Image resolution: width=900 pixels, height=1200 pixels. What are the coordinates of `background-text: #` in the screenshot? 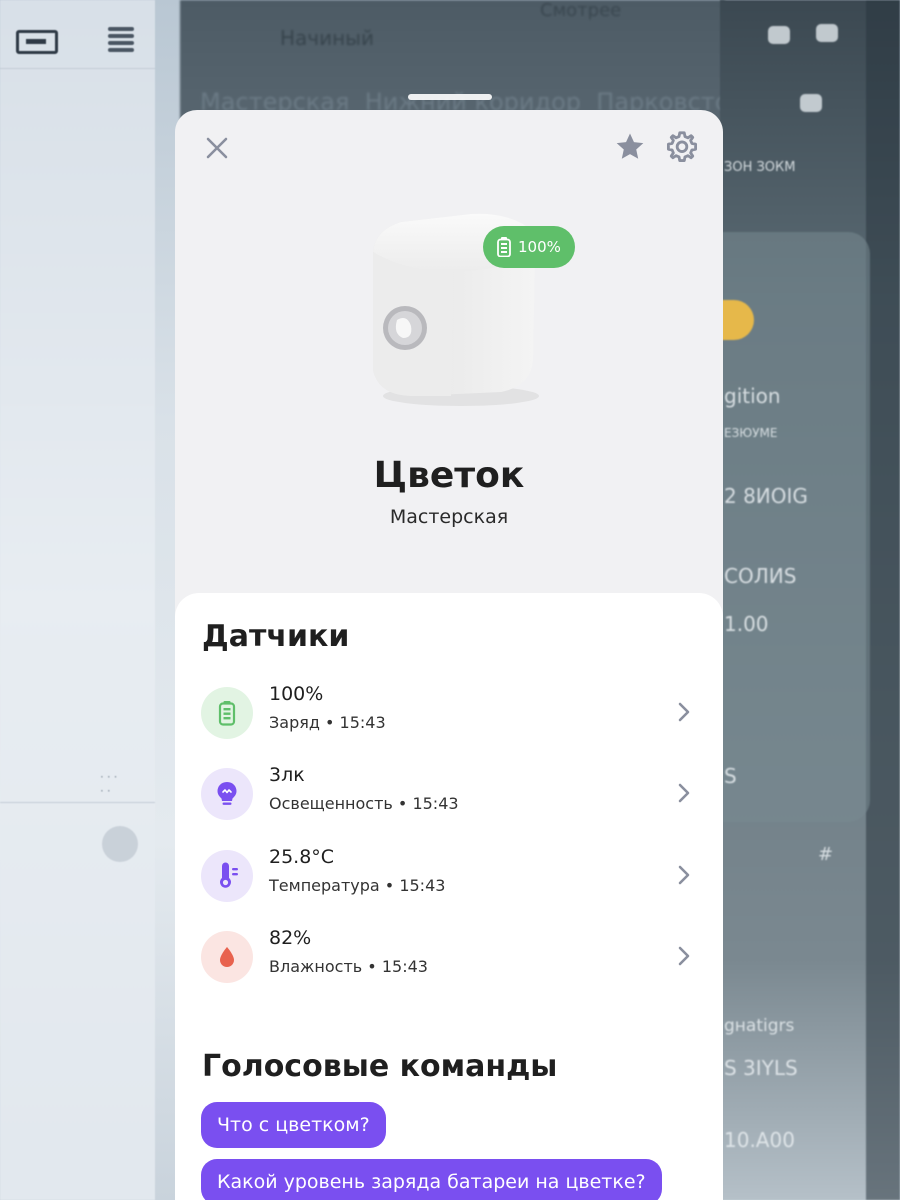 It's located at (826, 854).